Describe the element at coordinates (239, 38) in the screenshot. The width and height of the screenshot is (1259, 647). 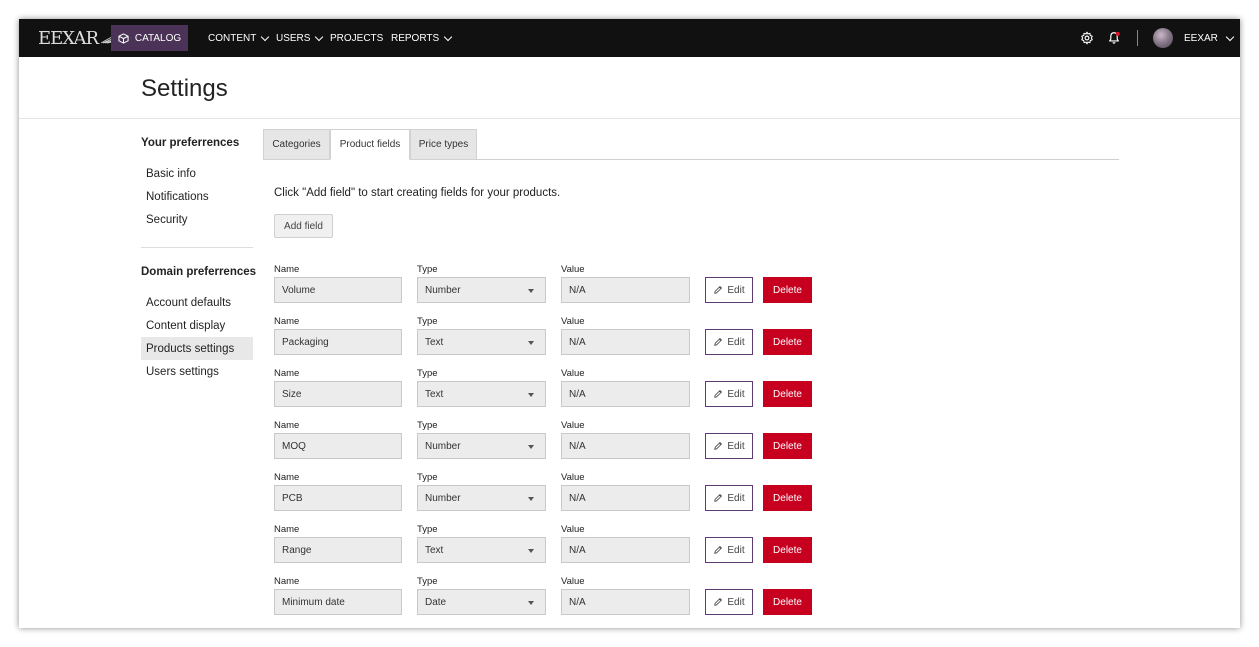
I see `nav-content: CONTENT` at that location.